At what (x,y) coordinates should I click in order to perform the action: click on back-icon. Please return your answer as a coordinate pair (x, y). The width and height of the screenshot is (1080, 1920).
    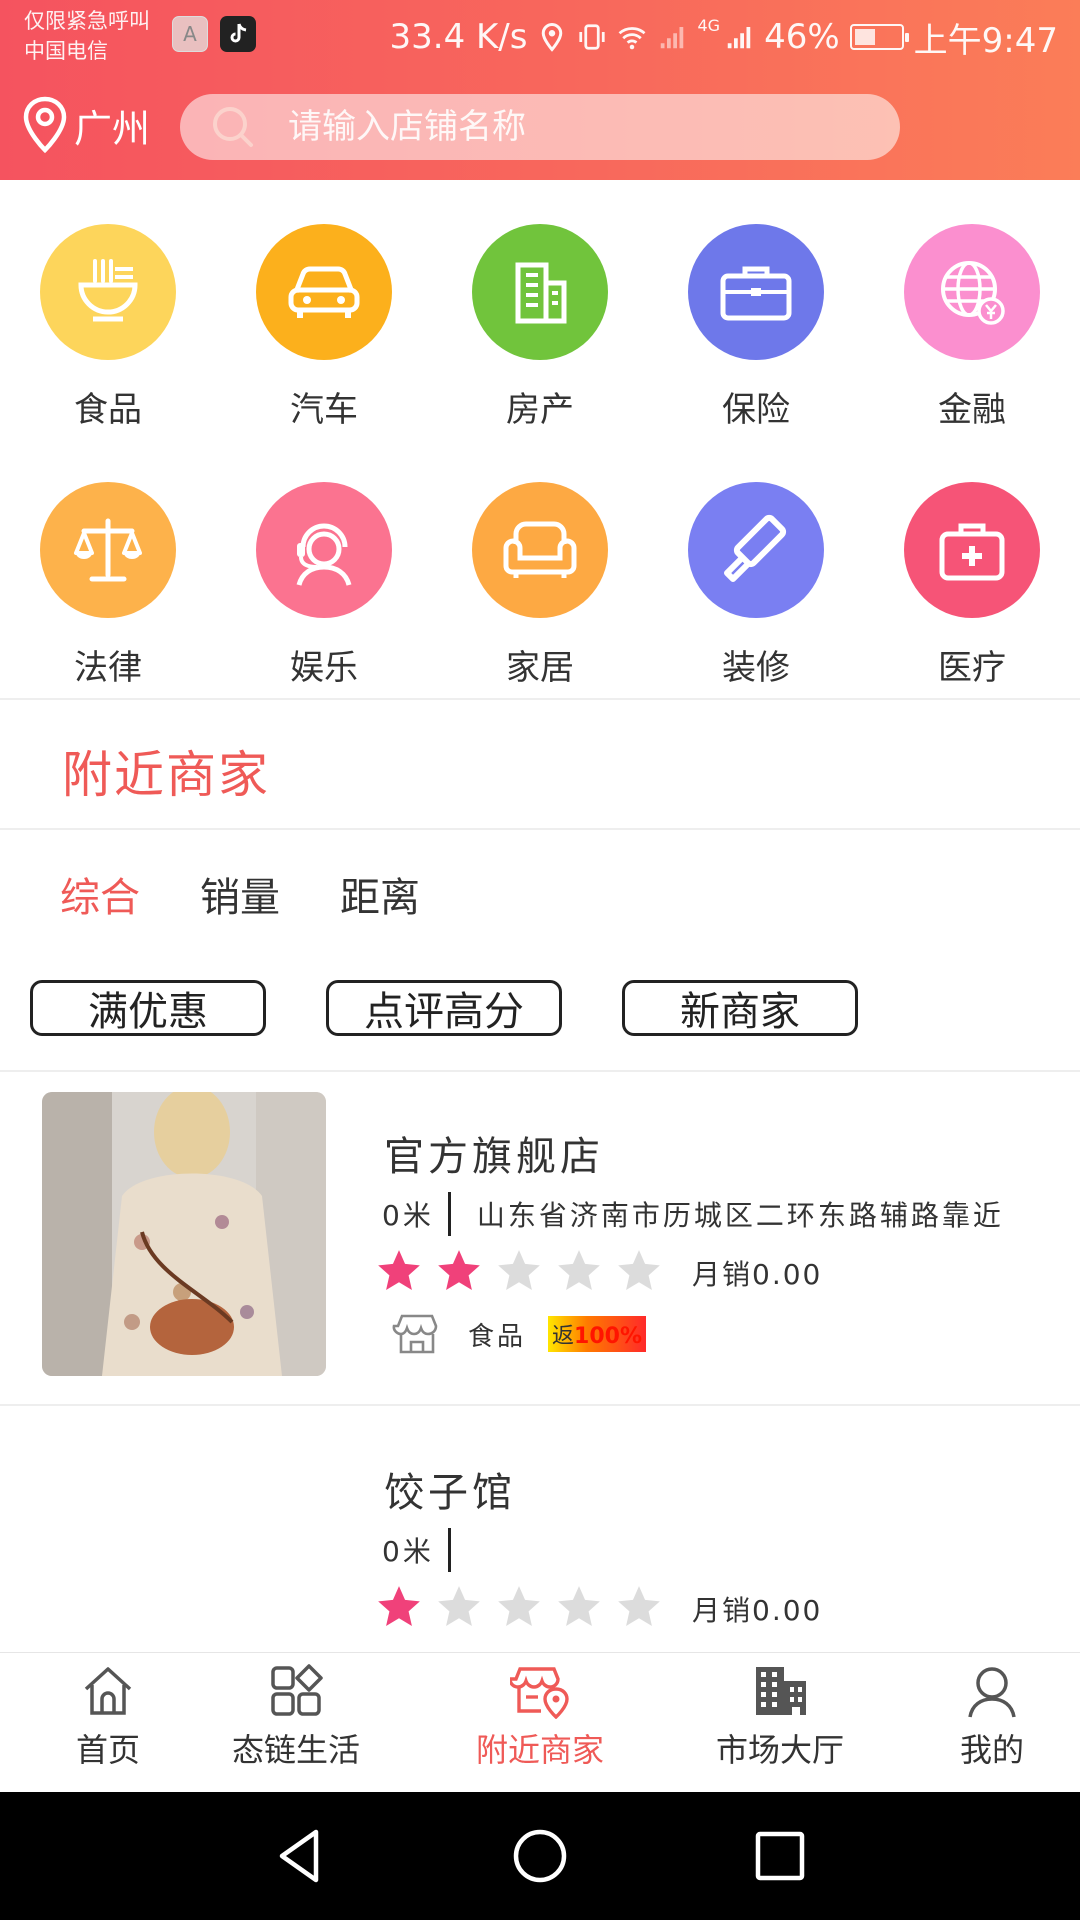
    Looking at the image, I should click on (300, 1856).